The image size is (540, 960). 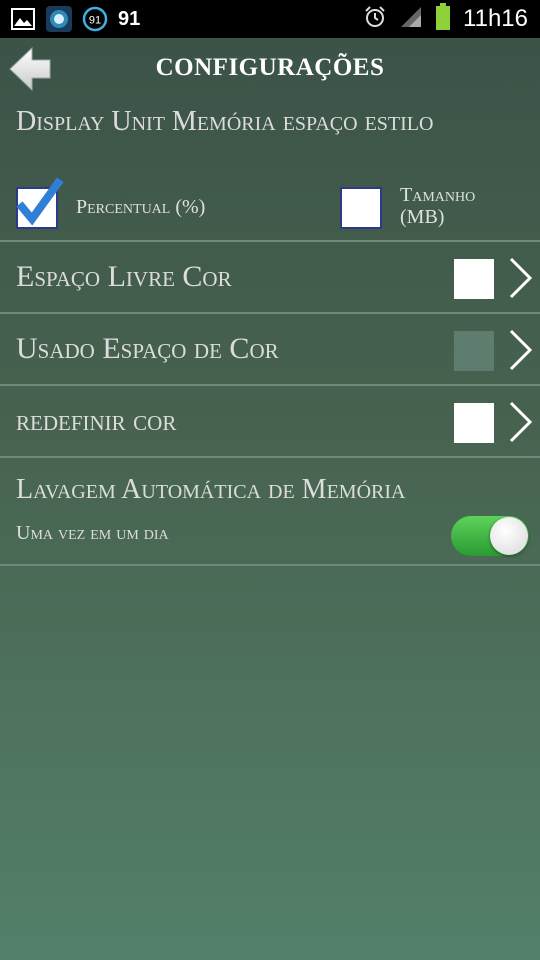 I want to click on redefinir-cor-label: redefinir cor, so click(x=96, y=420).